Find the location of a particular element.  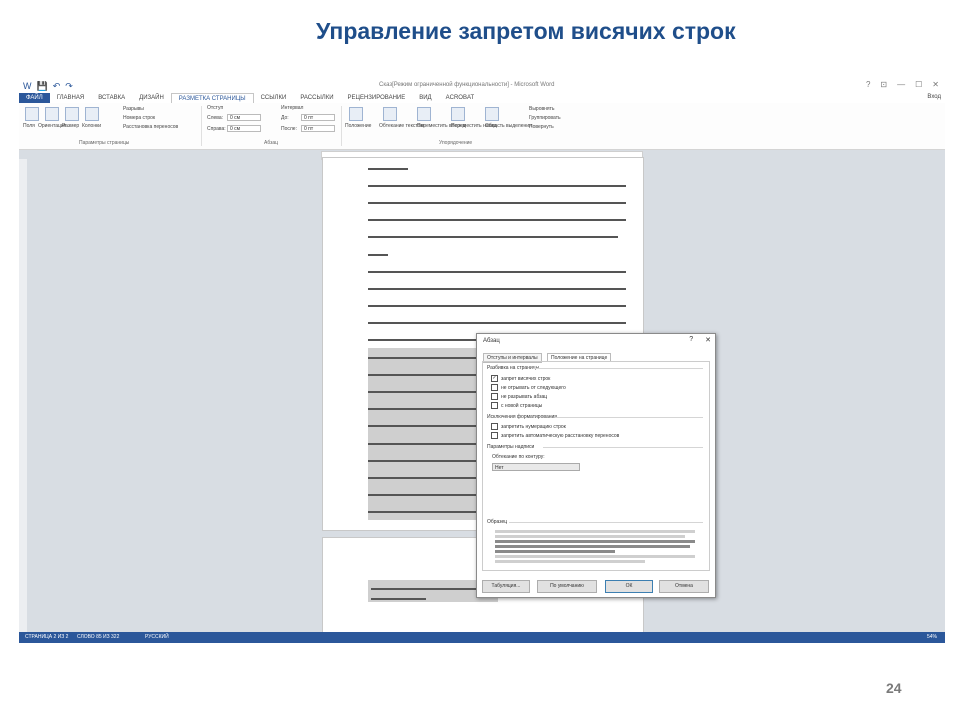

save-icon: 💾 is located at coordinates (42, 86).